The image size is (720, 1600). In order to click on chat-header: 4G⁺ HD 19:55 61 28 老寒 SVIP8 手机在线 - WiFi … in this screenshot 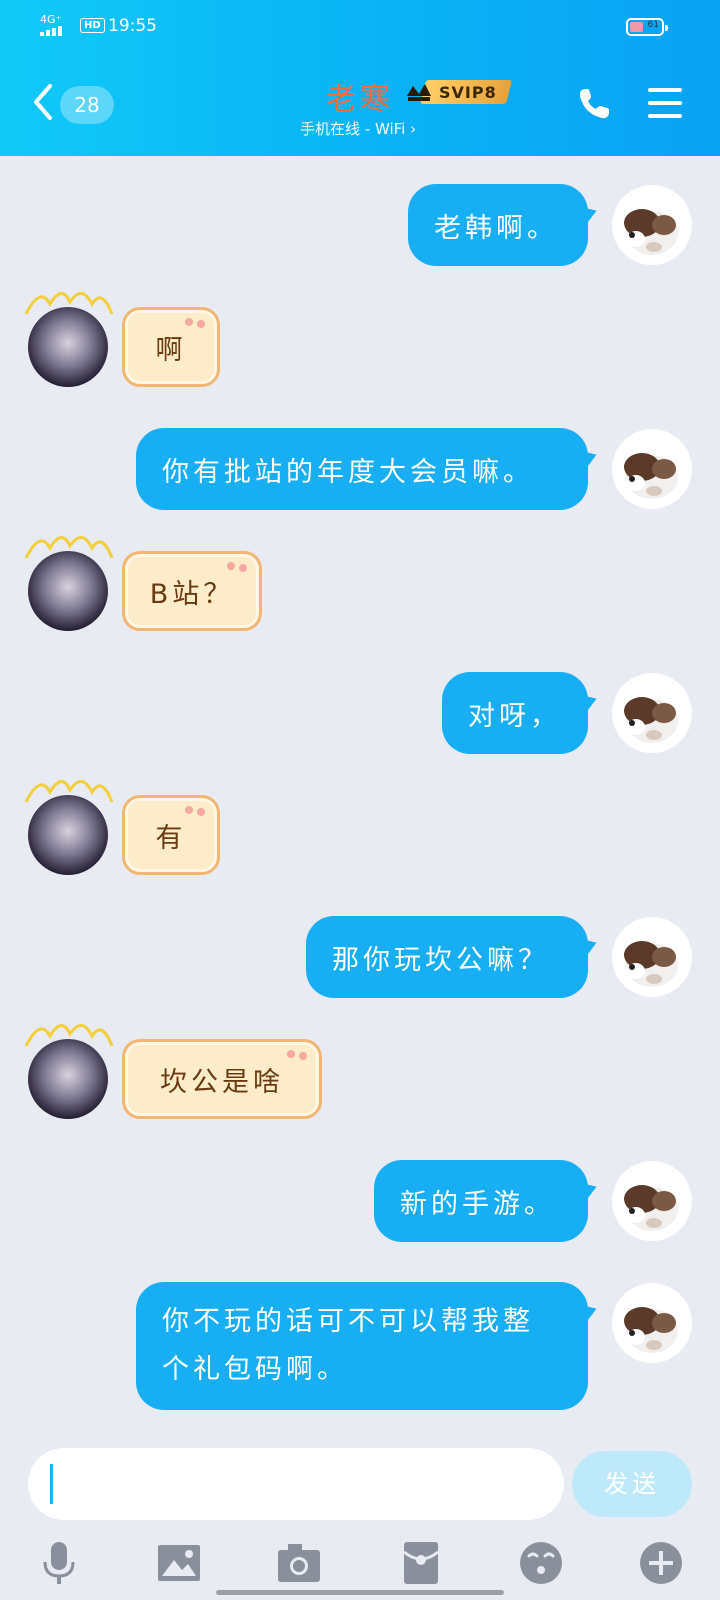, I will do `click(360, 78)`.